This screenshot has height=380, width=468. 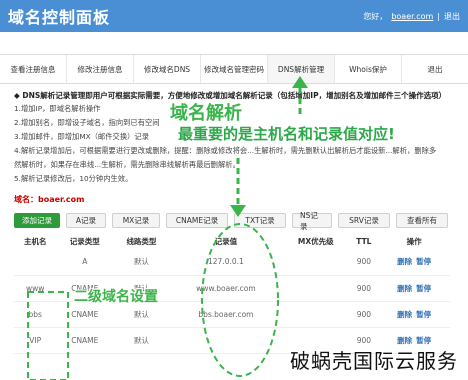 What do you see at coordinates (414, 241) in the screenshot?
I see `col-actions: 操作` at bounding box center [414, 241].